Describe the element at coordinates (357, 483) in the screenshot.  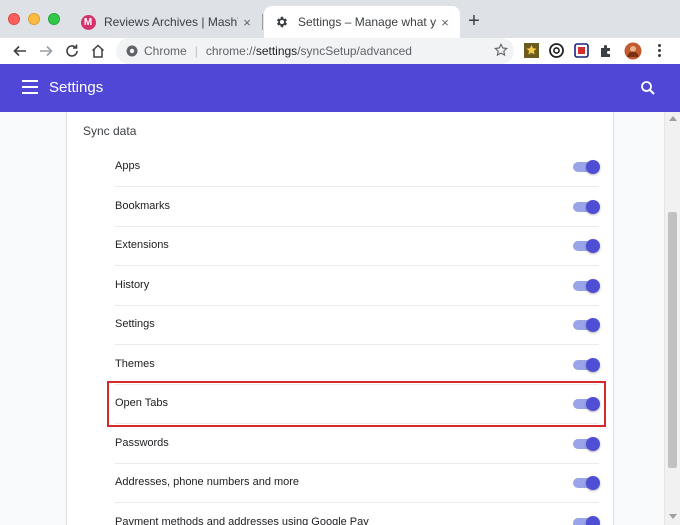
I see `sync-item-addresses: Addresses, phone numbers and more` at that location.